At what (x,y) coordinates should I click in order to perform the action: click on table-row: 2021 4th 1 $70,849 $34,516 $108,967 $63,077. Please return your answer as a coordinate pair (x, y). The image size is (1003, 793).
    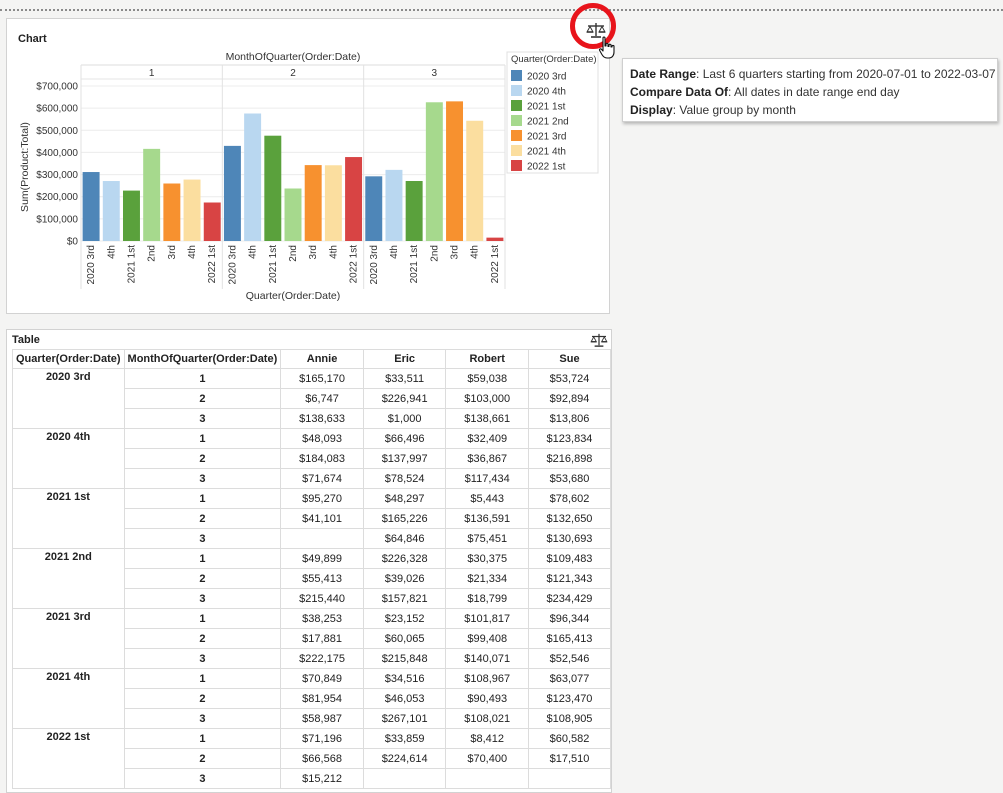
    Looking at the image, I should click on (311, 698).